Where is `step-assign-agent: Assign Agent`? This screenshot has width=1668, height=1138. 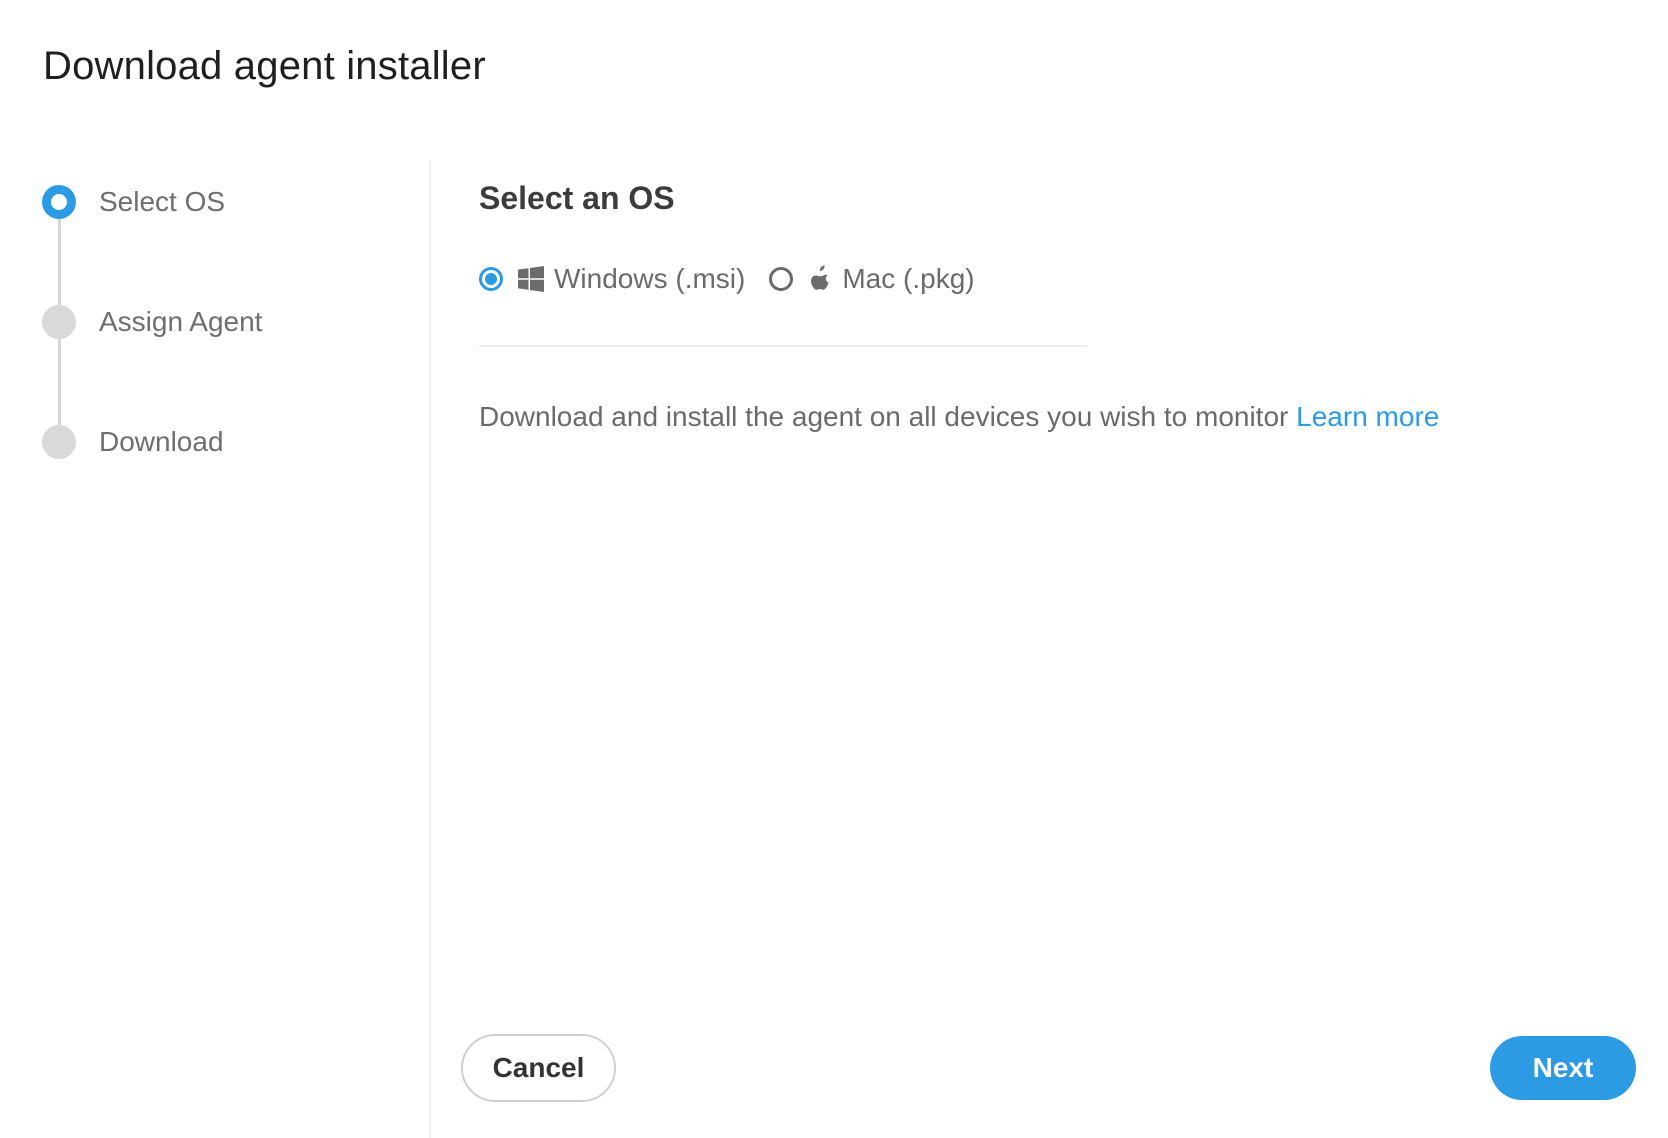 step-assign-agent: Assign Agent is located at coordinates (152, 322).